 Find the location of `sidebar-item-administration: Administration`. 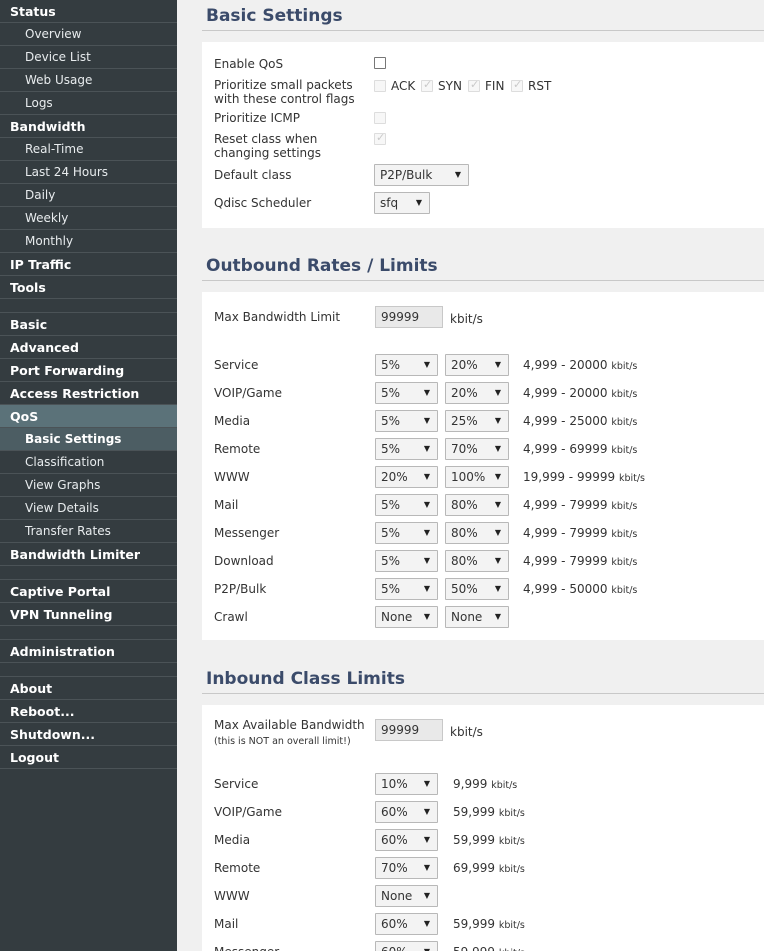

sidebar-item-administration: Administration is located at coordinates (88, 651).